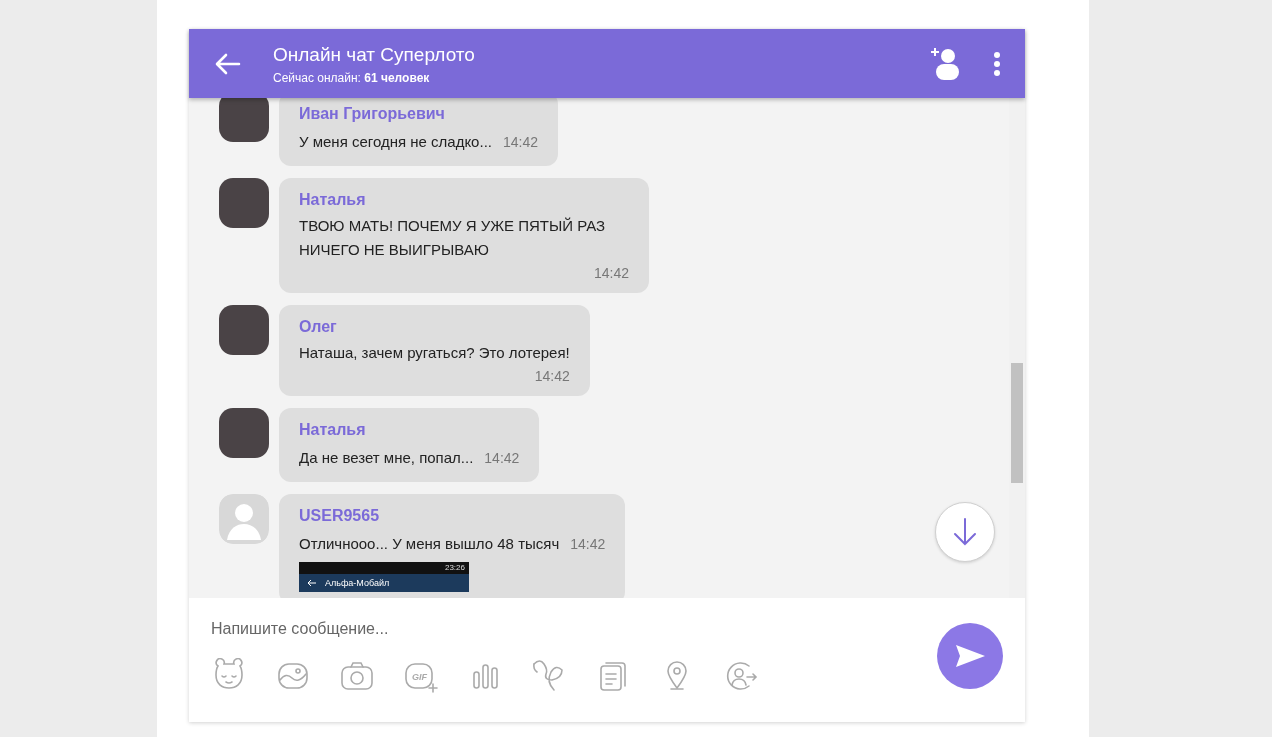 The height and width of the screenshot is (737, 1272). Describe the element at coordinates (945, 63) in the screenshot. I see `add-person-icon` at that location.